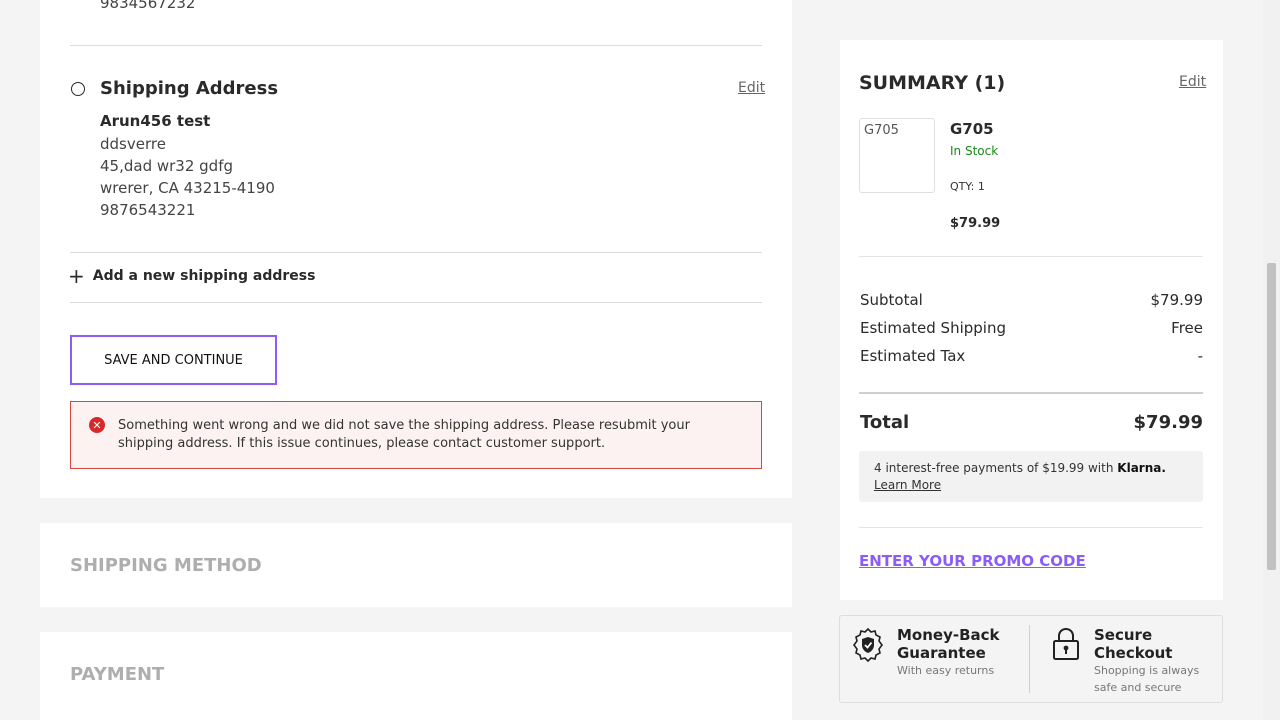 The height and width of the screenshot is (720, 1280). What do you see at coordinates (97, 425) in the screenshot?
I see `error-icon: ✕` at bounding box center [97, 425].